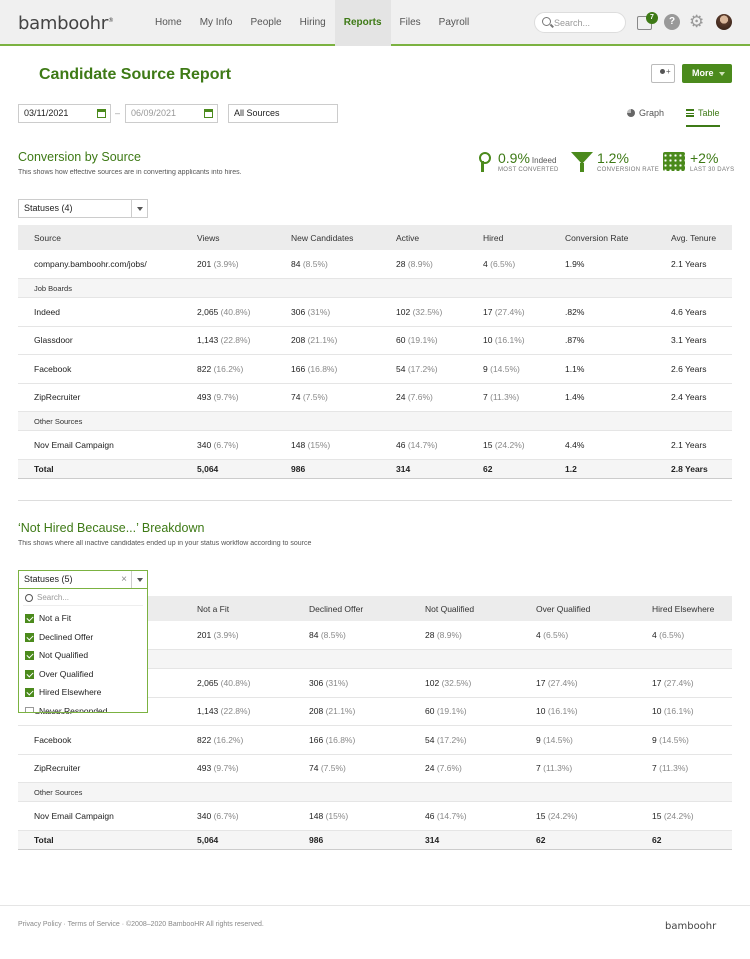  Describe the element at coordinates (707, 73) in the screenshot. I see `more-button: More` at that location.